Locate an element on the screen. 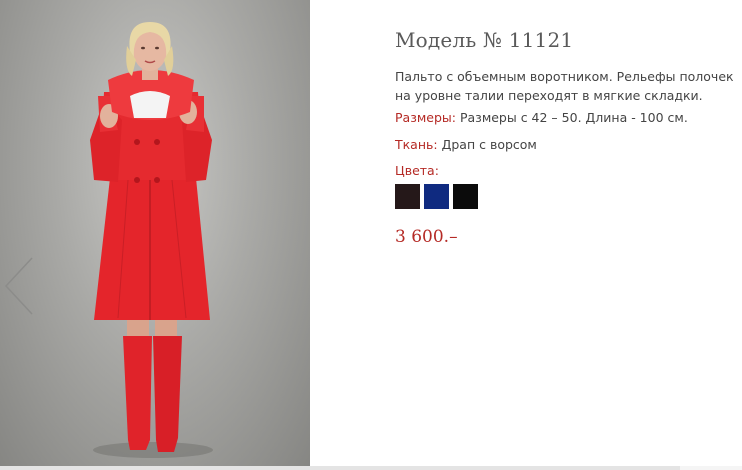  bottom-divider is located at coordinates (371, 468).